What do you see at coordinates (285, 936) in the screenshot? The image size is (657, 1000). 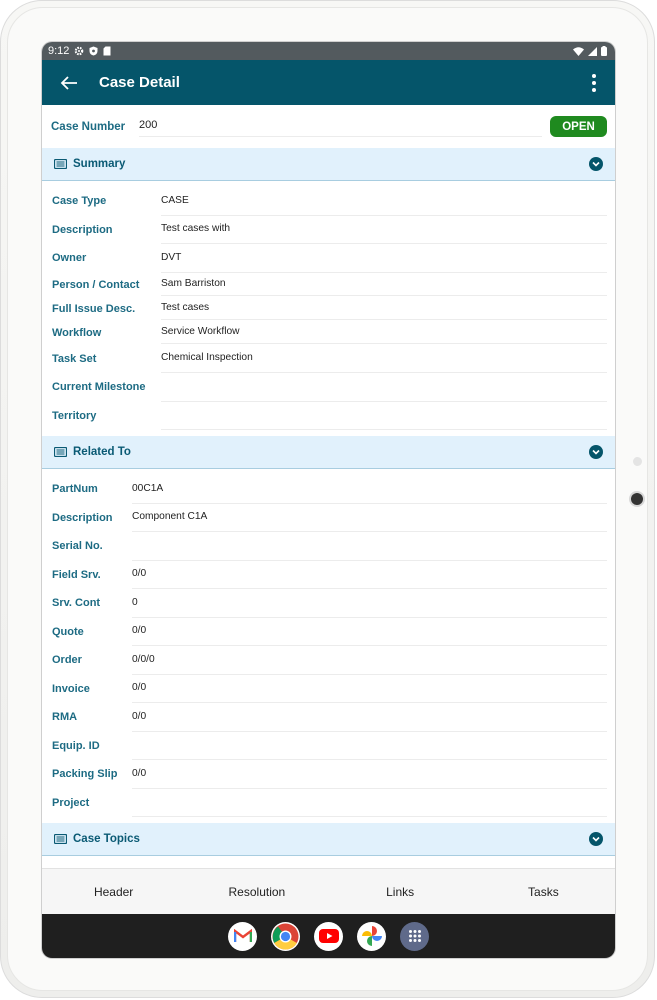 I see `chrome-icon` at bounding box center [285, 936].